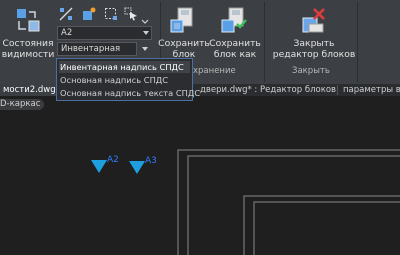 The height and width of the screenshot is (255, 400). I want to click on visibility-mode-icon, so click(89, 13).